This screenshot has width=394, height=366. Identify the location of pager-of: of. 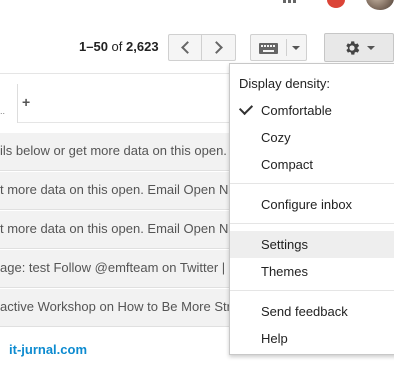
(117, 46).